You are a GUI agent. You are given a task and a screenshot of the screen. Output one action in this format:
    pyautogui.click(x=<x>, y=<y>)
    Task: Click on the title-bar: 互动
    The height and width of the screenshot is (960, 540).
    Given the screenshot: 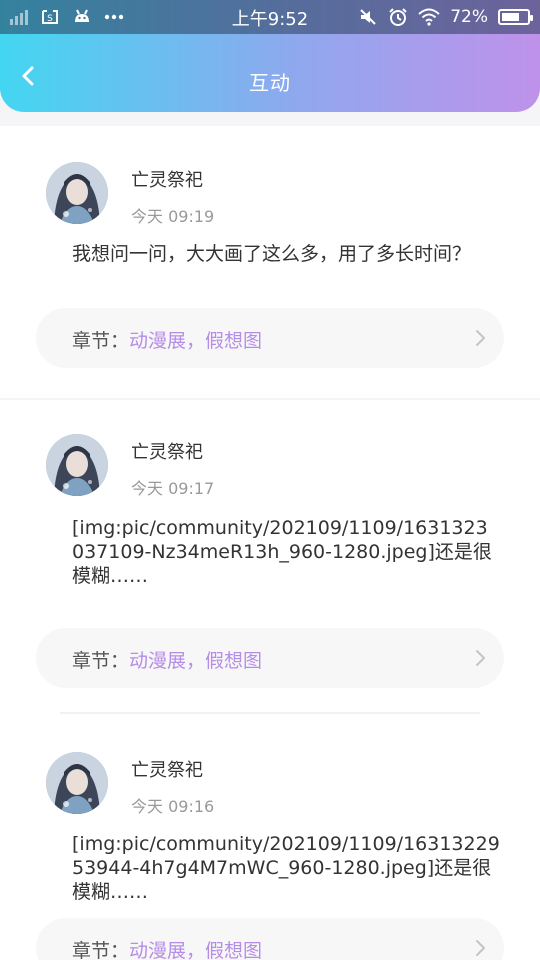 What is the action you would take?
    pyautogui.click(x=270, y=73)
    